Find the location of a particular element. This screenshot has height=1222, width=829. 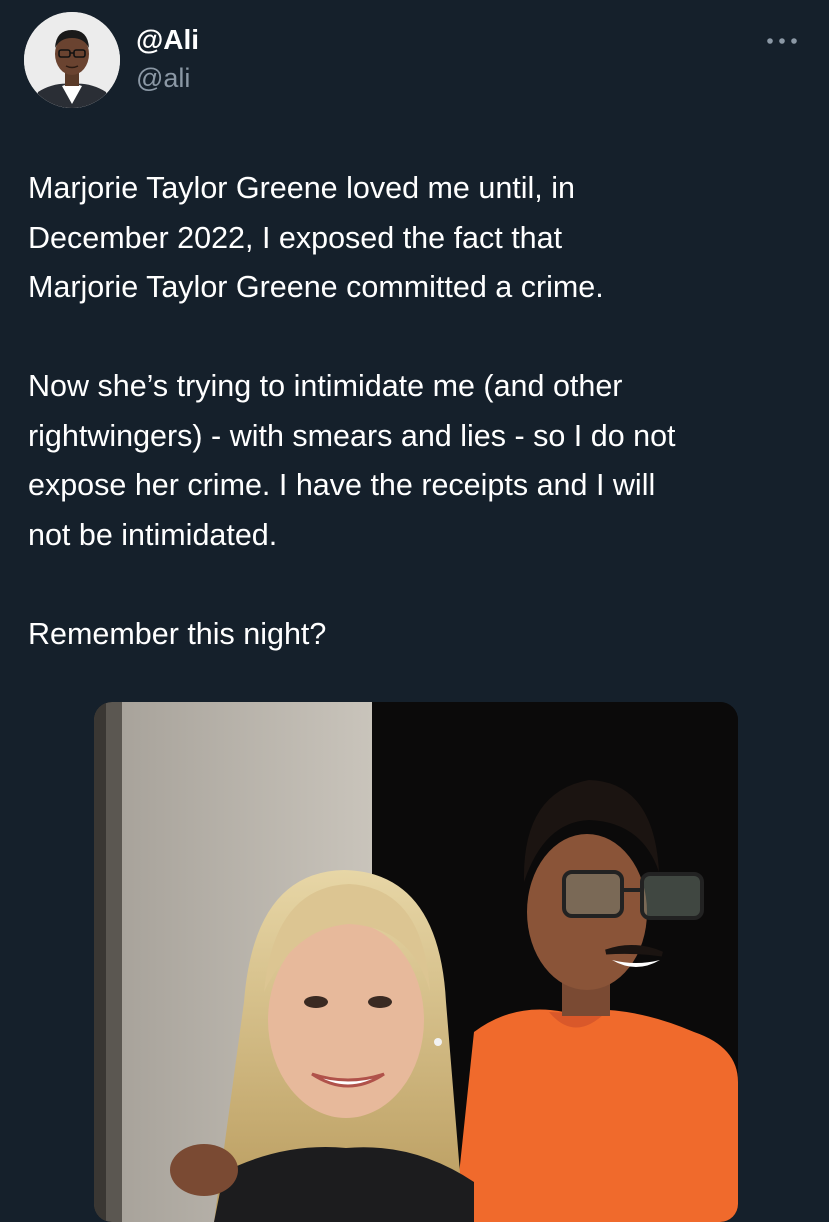

avatar-photo-icon is located at coordinates (72, 60).